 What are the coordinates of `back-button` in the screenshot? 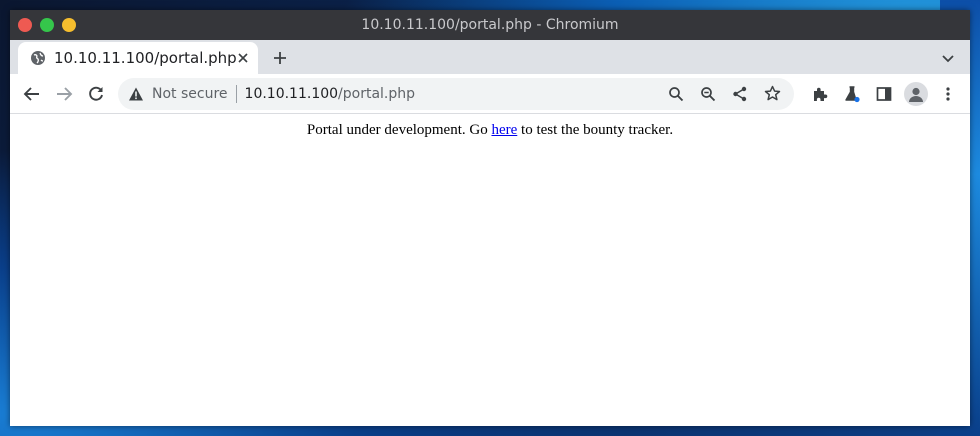 It's located at (32, 94).